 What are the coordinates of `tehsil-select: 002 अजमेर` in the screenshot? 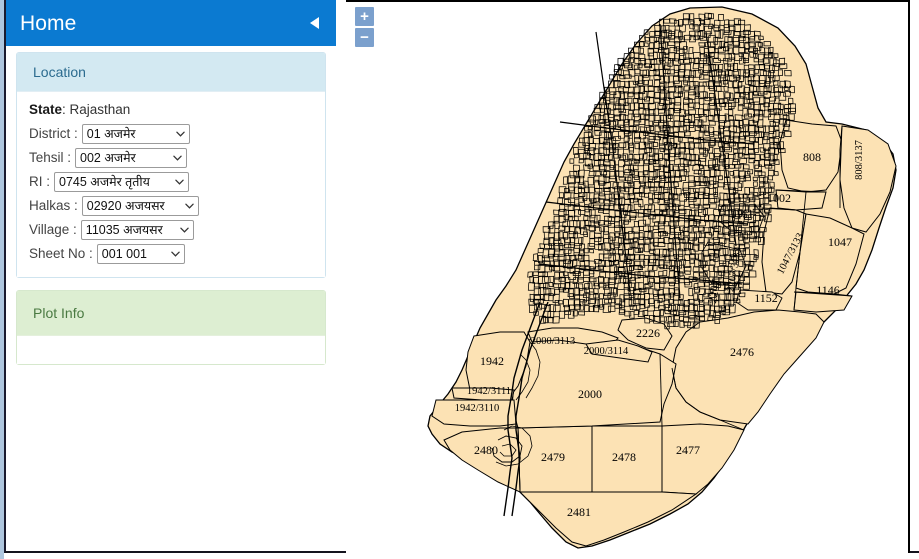 It's located at (131, 157).